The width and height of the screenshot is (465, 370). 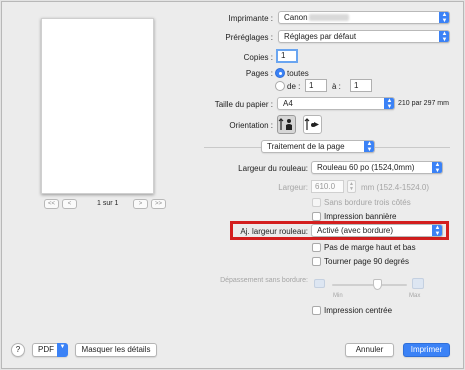 What do you see at coordinates (140, 204) in the screenshot?
I see `next-page-button: >` at bounding box center [140, 204].